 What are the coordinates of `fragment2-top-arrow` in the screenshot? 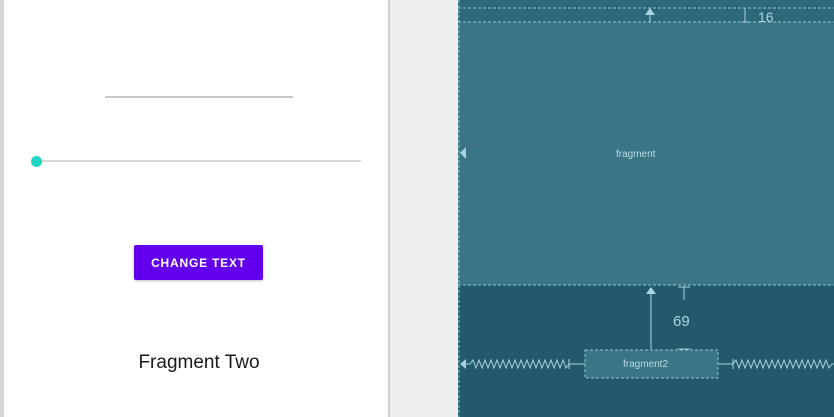 It's located at (651, 290).